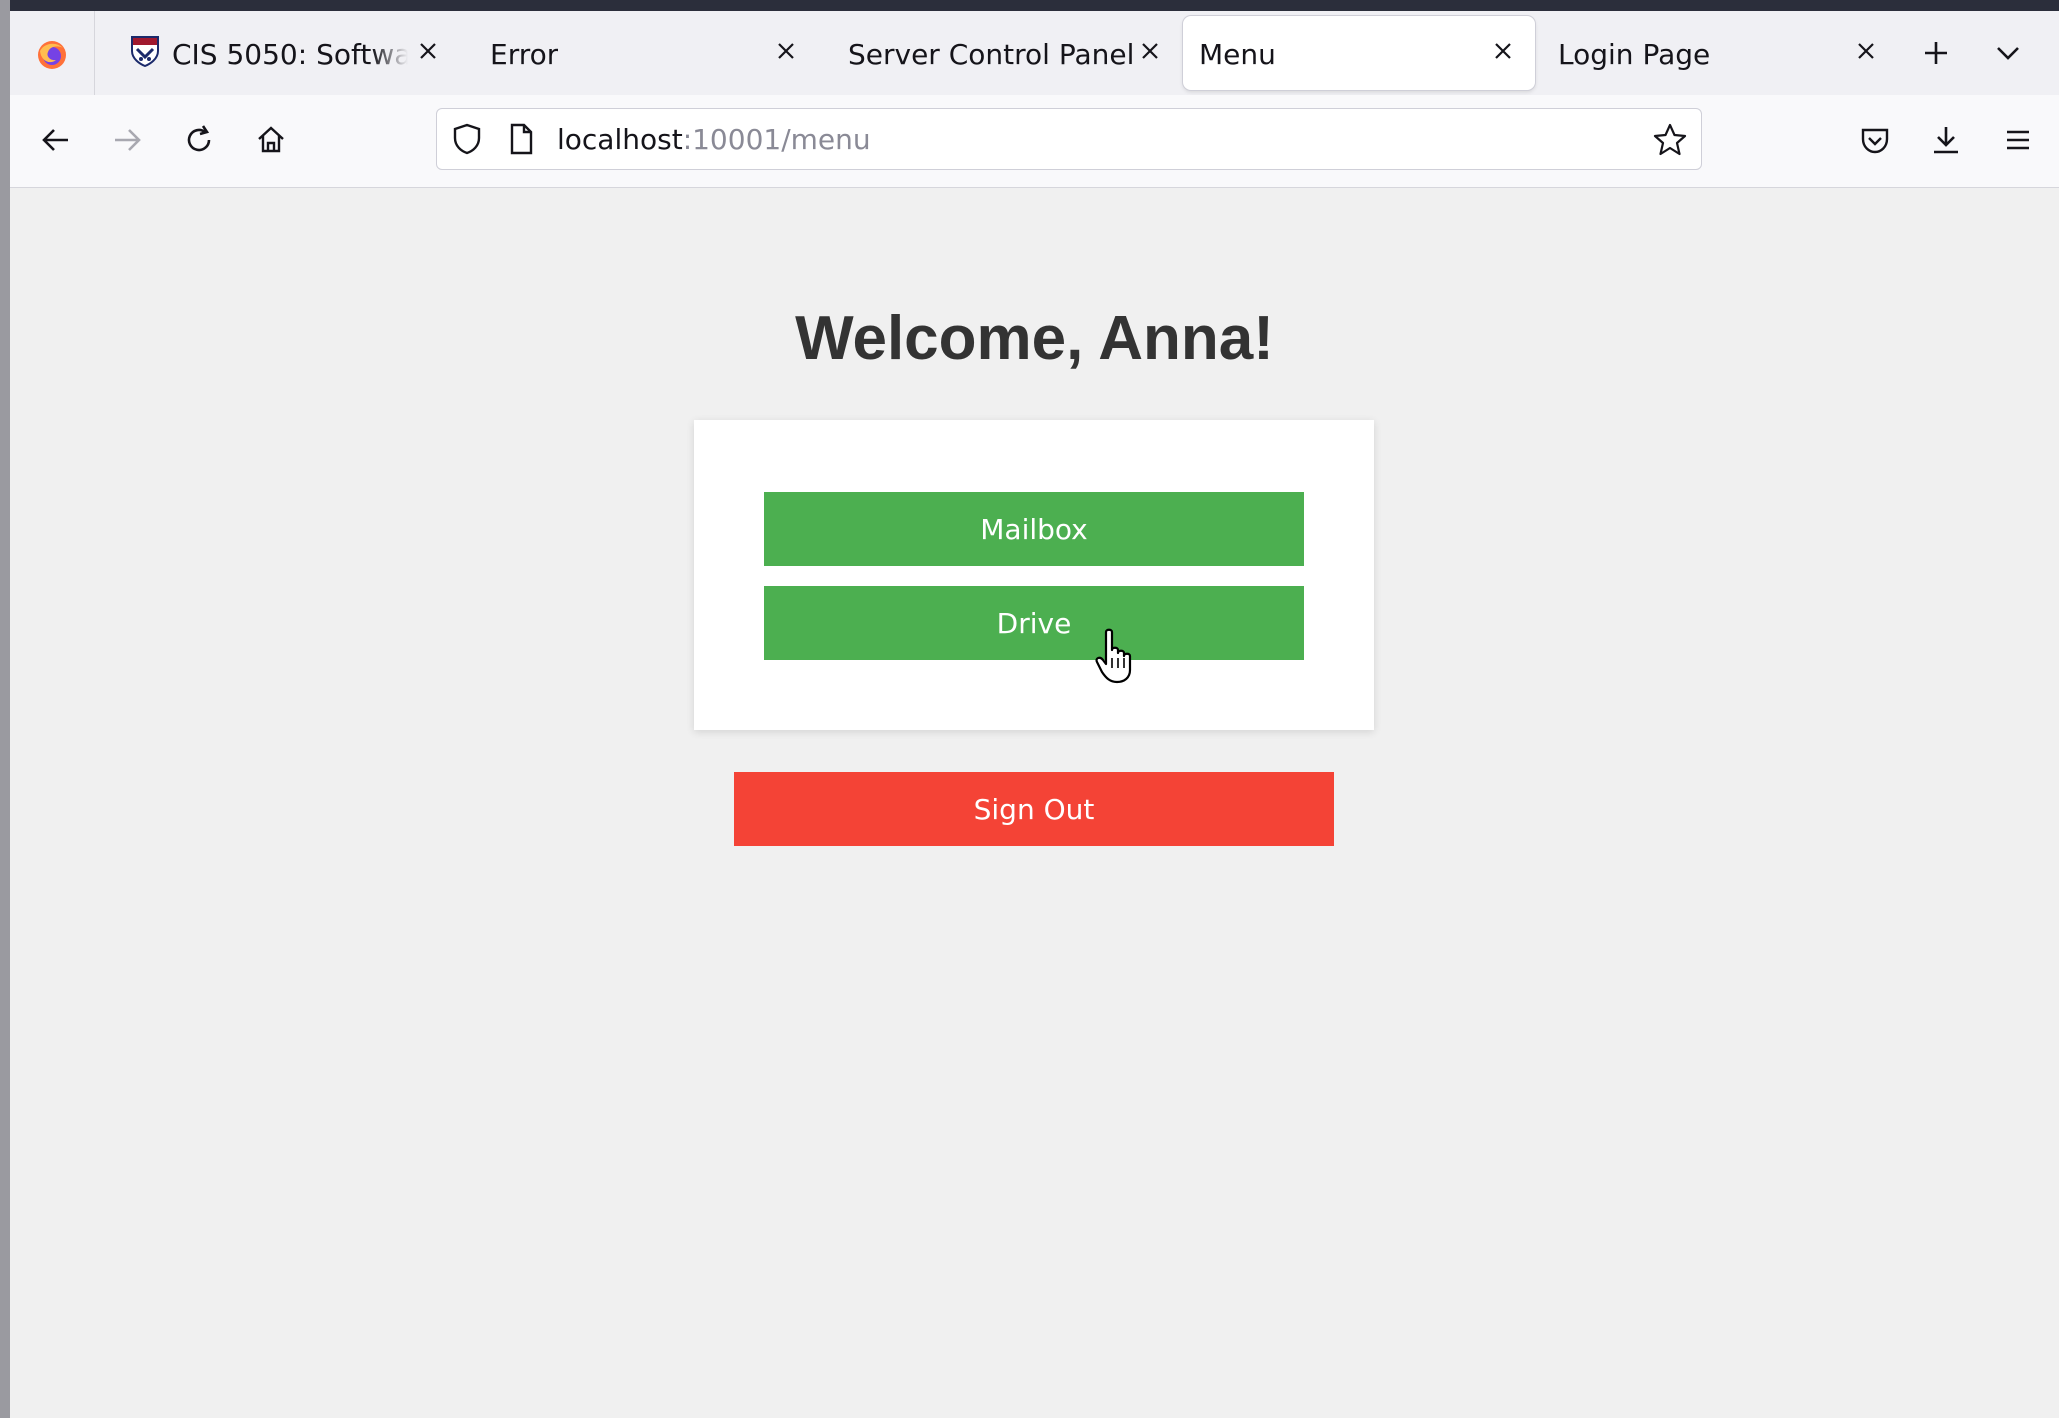 This screenshot has height=1418, width=2059. Describe the element at coordinates (1946, 140) in the screenshot. I see `download-icon` at that location.